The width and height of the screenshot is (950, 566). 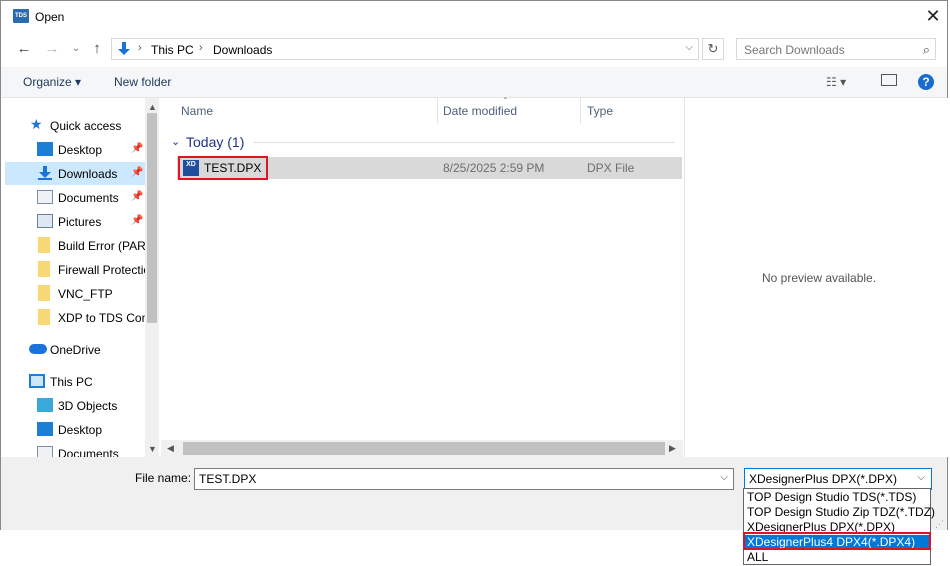 I want to click on window-title: Open, so click(x=50, y=17).